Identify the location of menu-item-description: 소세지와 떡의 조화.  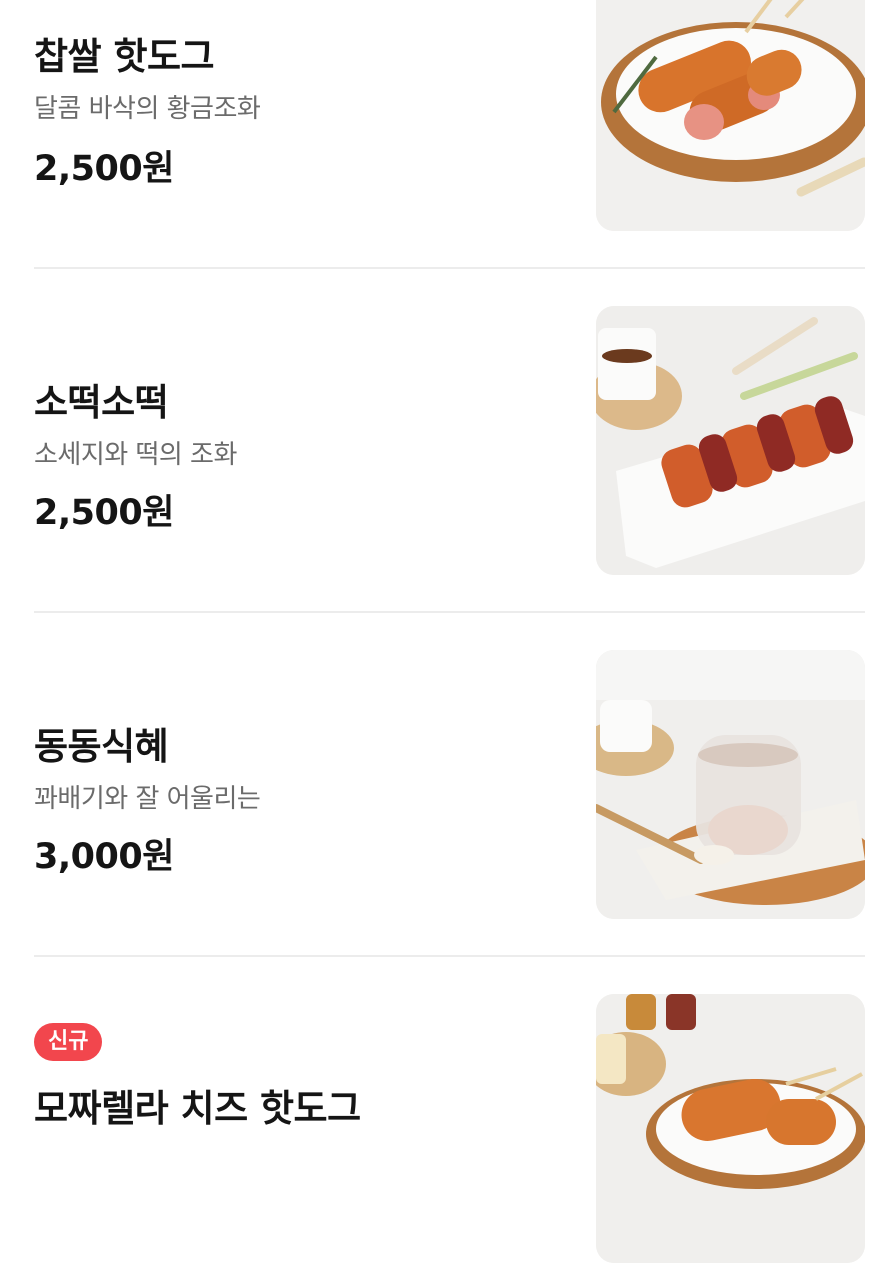
(135, 455).